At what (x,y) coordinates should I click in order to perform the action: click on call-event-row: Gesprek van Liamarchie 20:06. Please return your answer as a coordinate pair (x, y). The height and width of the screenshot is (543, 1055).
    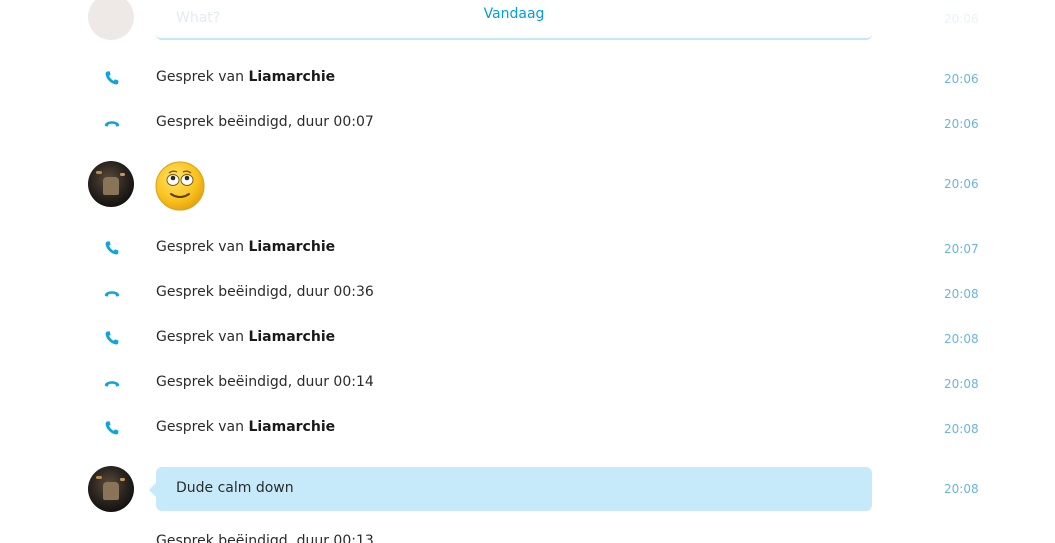
    Looking at the image, I should click on (527, 78).